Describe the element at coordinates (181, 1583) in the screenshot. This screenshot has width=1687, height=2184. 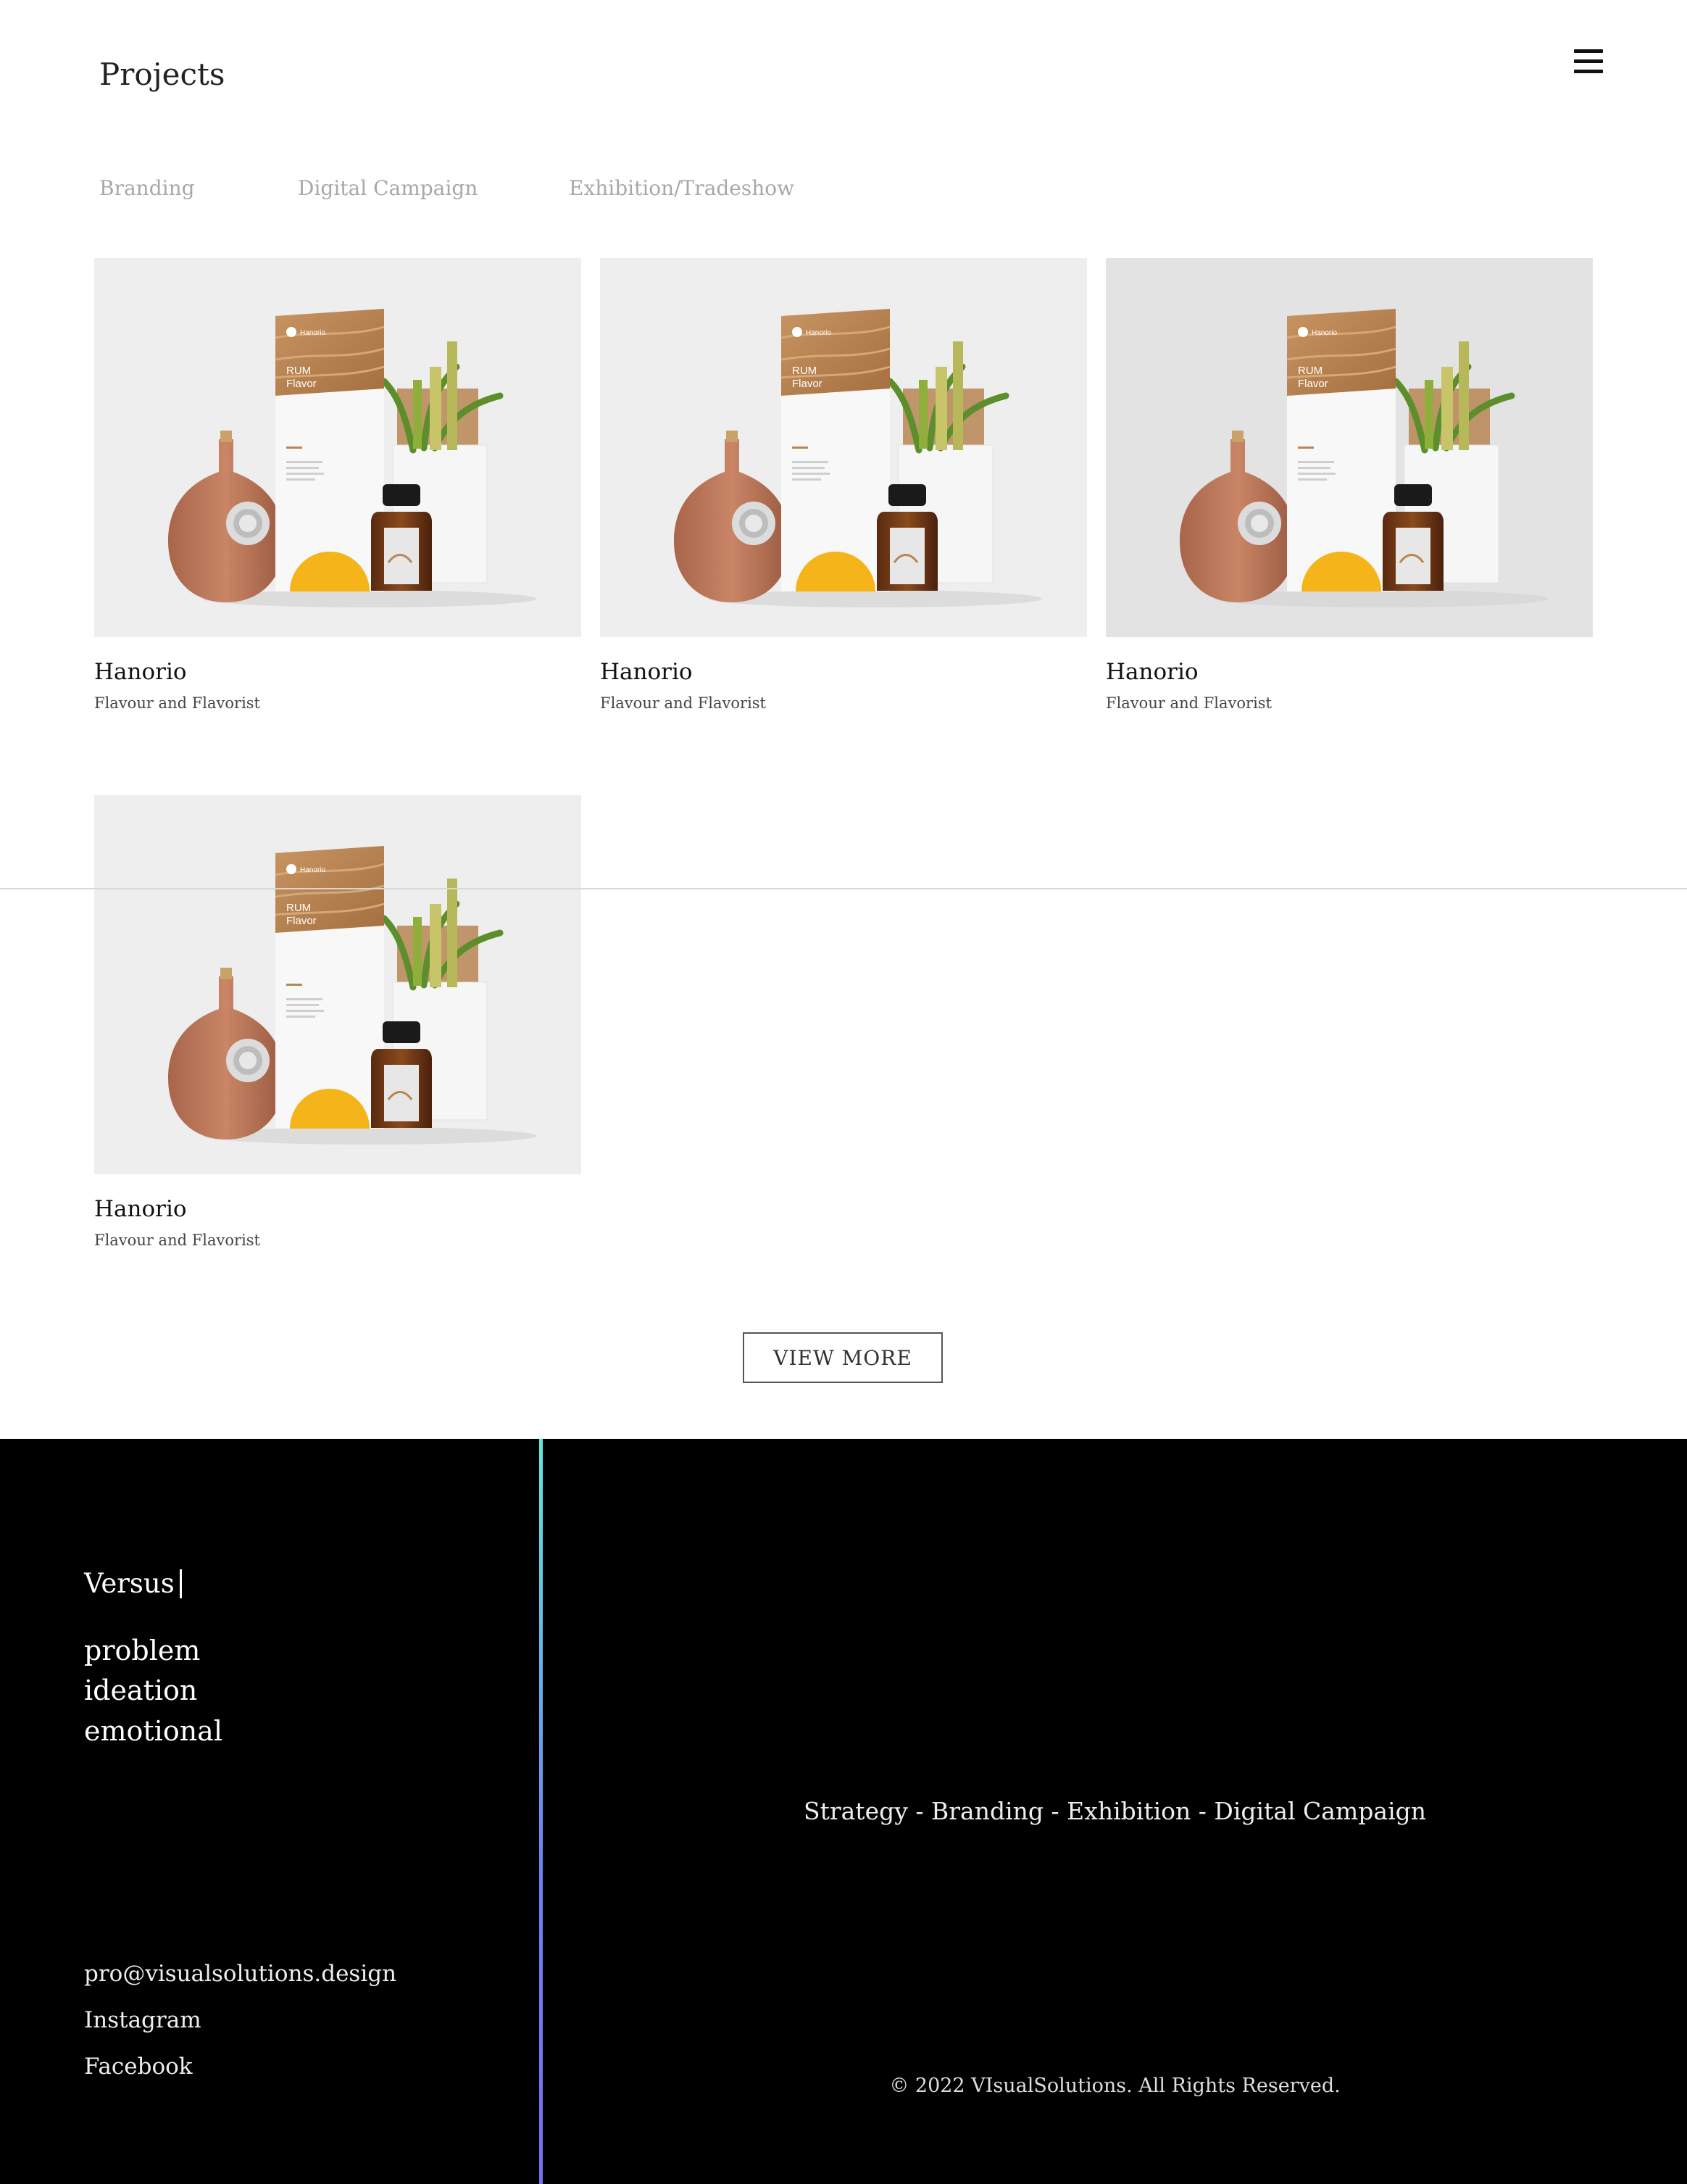
I see `text-cursor` at that location.